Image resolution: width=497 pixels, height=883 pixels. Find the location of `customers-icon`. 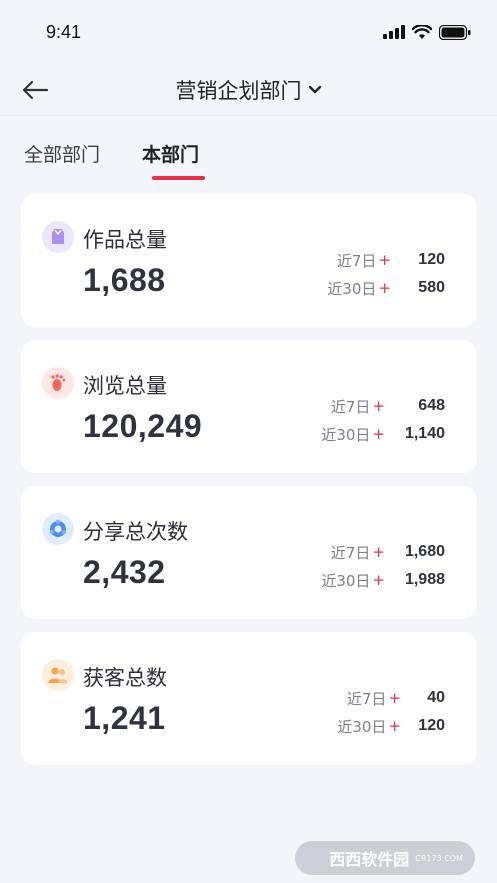

customers-icon is located at coordinates (58, 675).